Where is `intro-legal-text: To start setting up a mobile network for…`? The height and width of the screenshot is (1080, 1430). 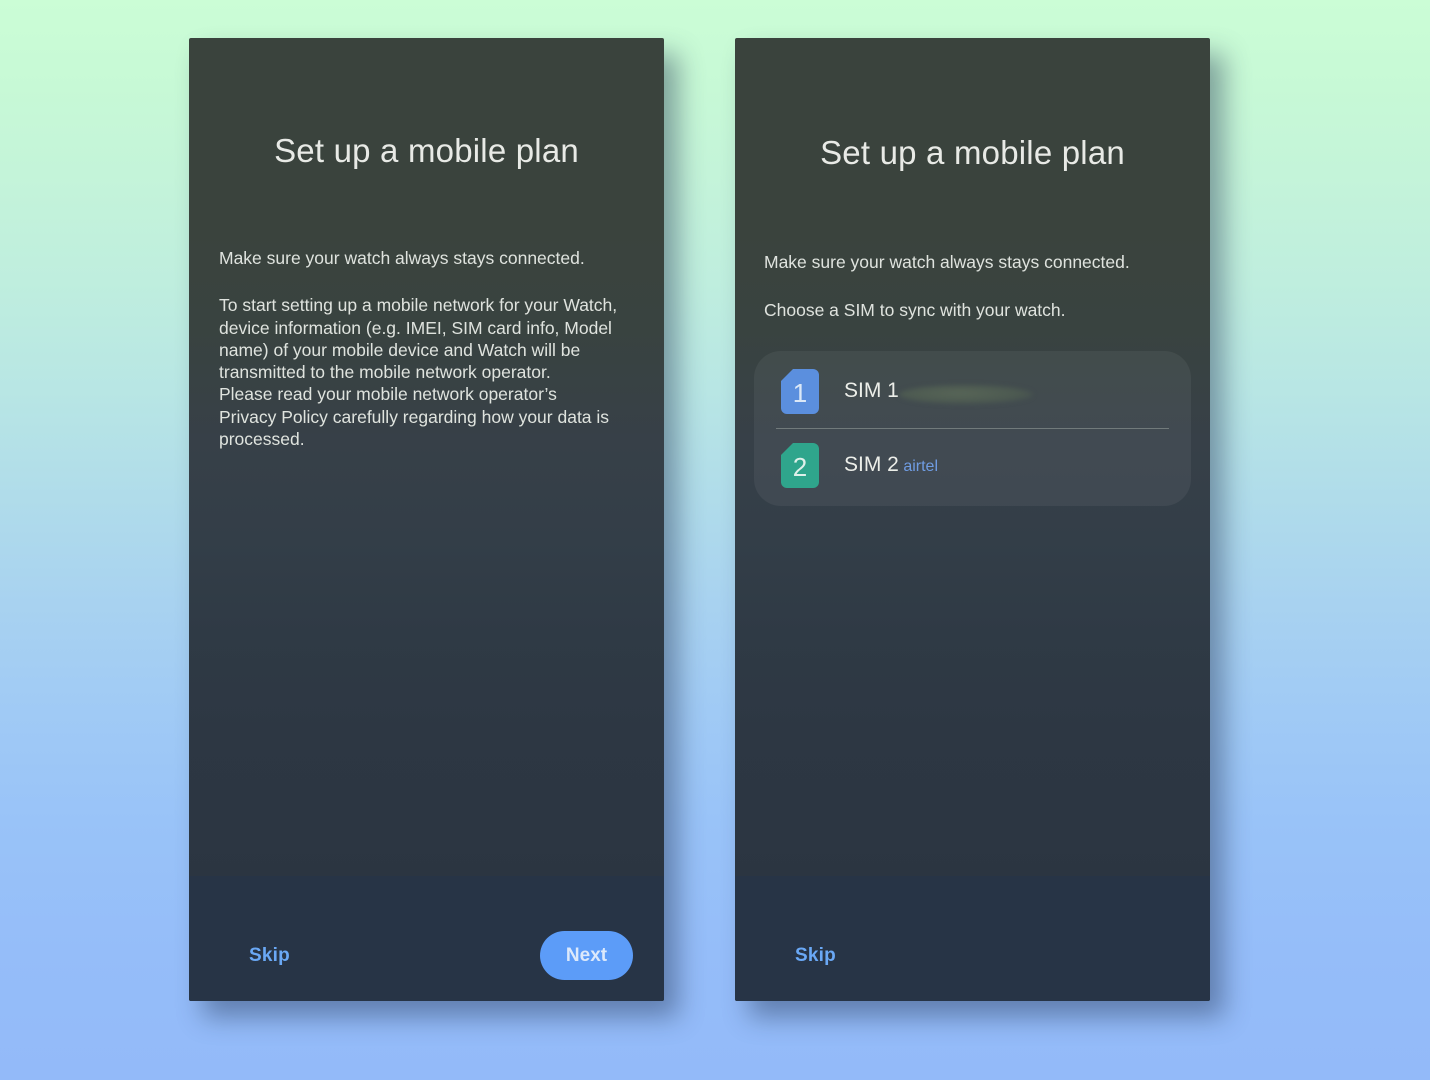 intro-legal-text: To start setting up a mobile network for… is located at coordinates (418, 372).